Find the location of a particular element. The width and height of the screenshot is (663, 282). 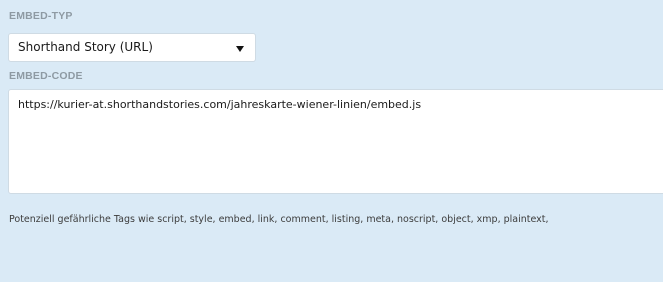

embed-type-selected-value: Shorthand Story (URL) is located at coordinates (85, 47).